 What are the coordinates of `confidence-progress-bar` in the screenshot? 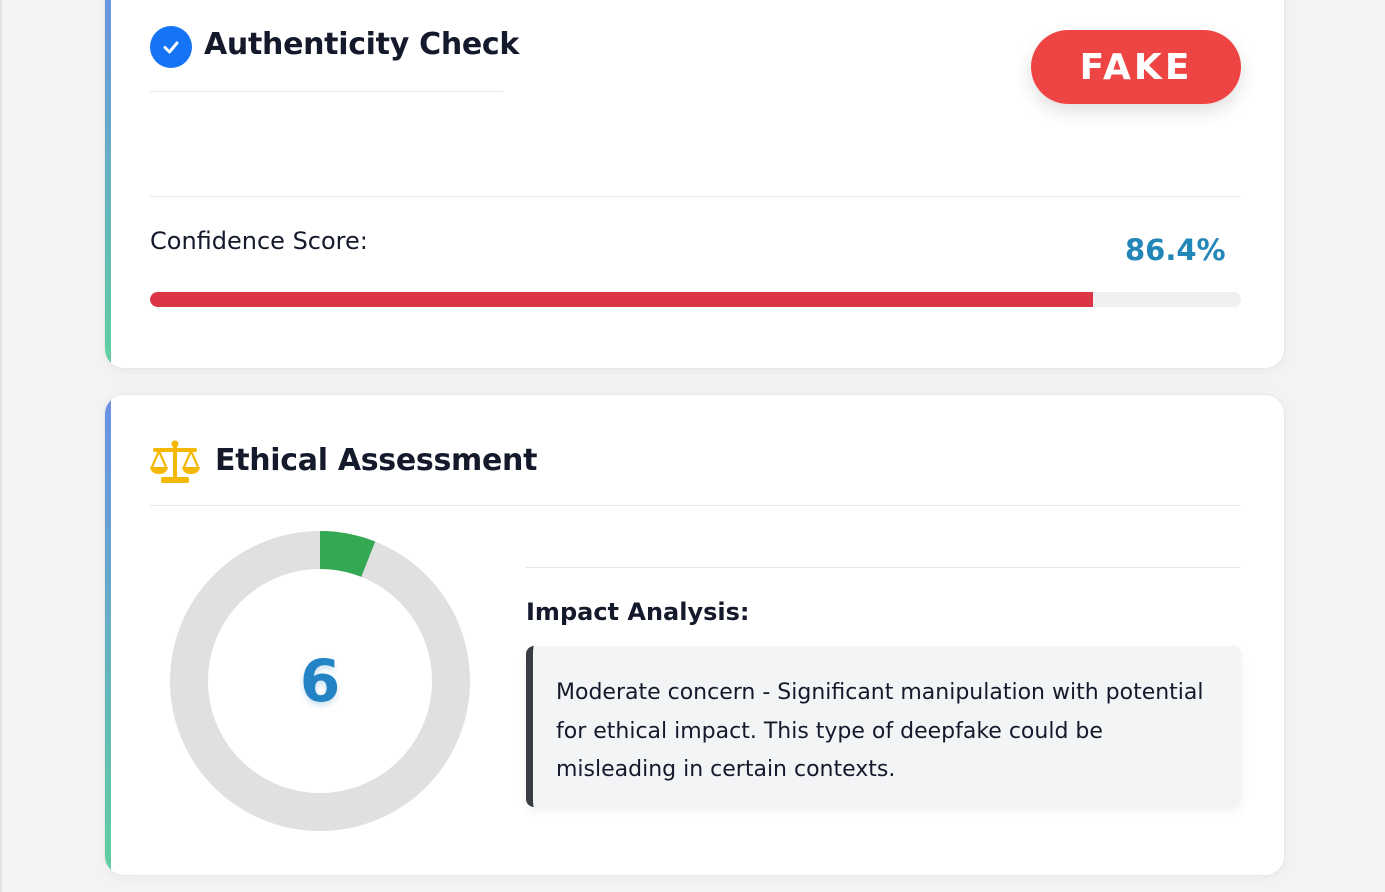 It's located at (695, 299).